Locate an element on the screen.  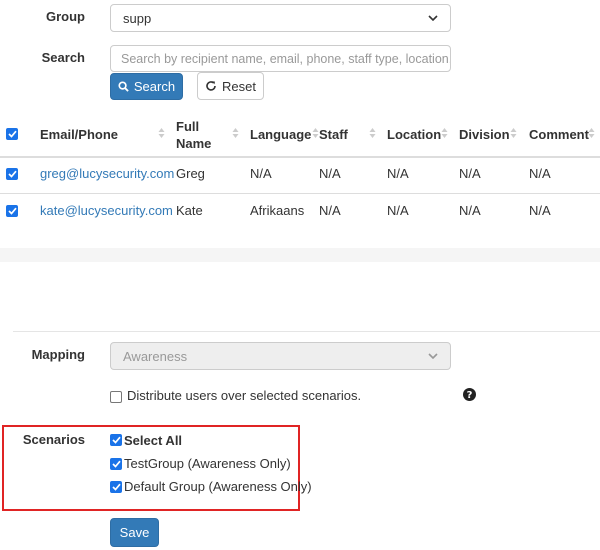
distribute-users-checkbox is located at coordinates (116, 397).